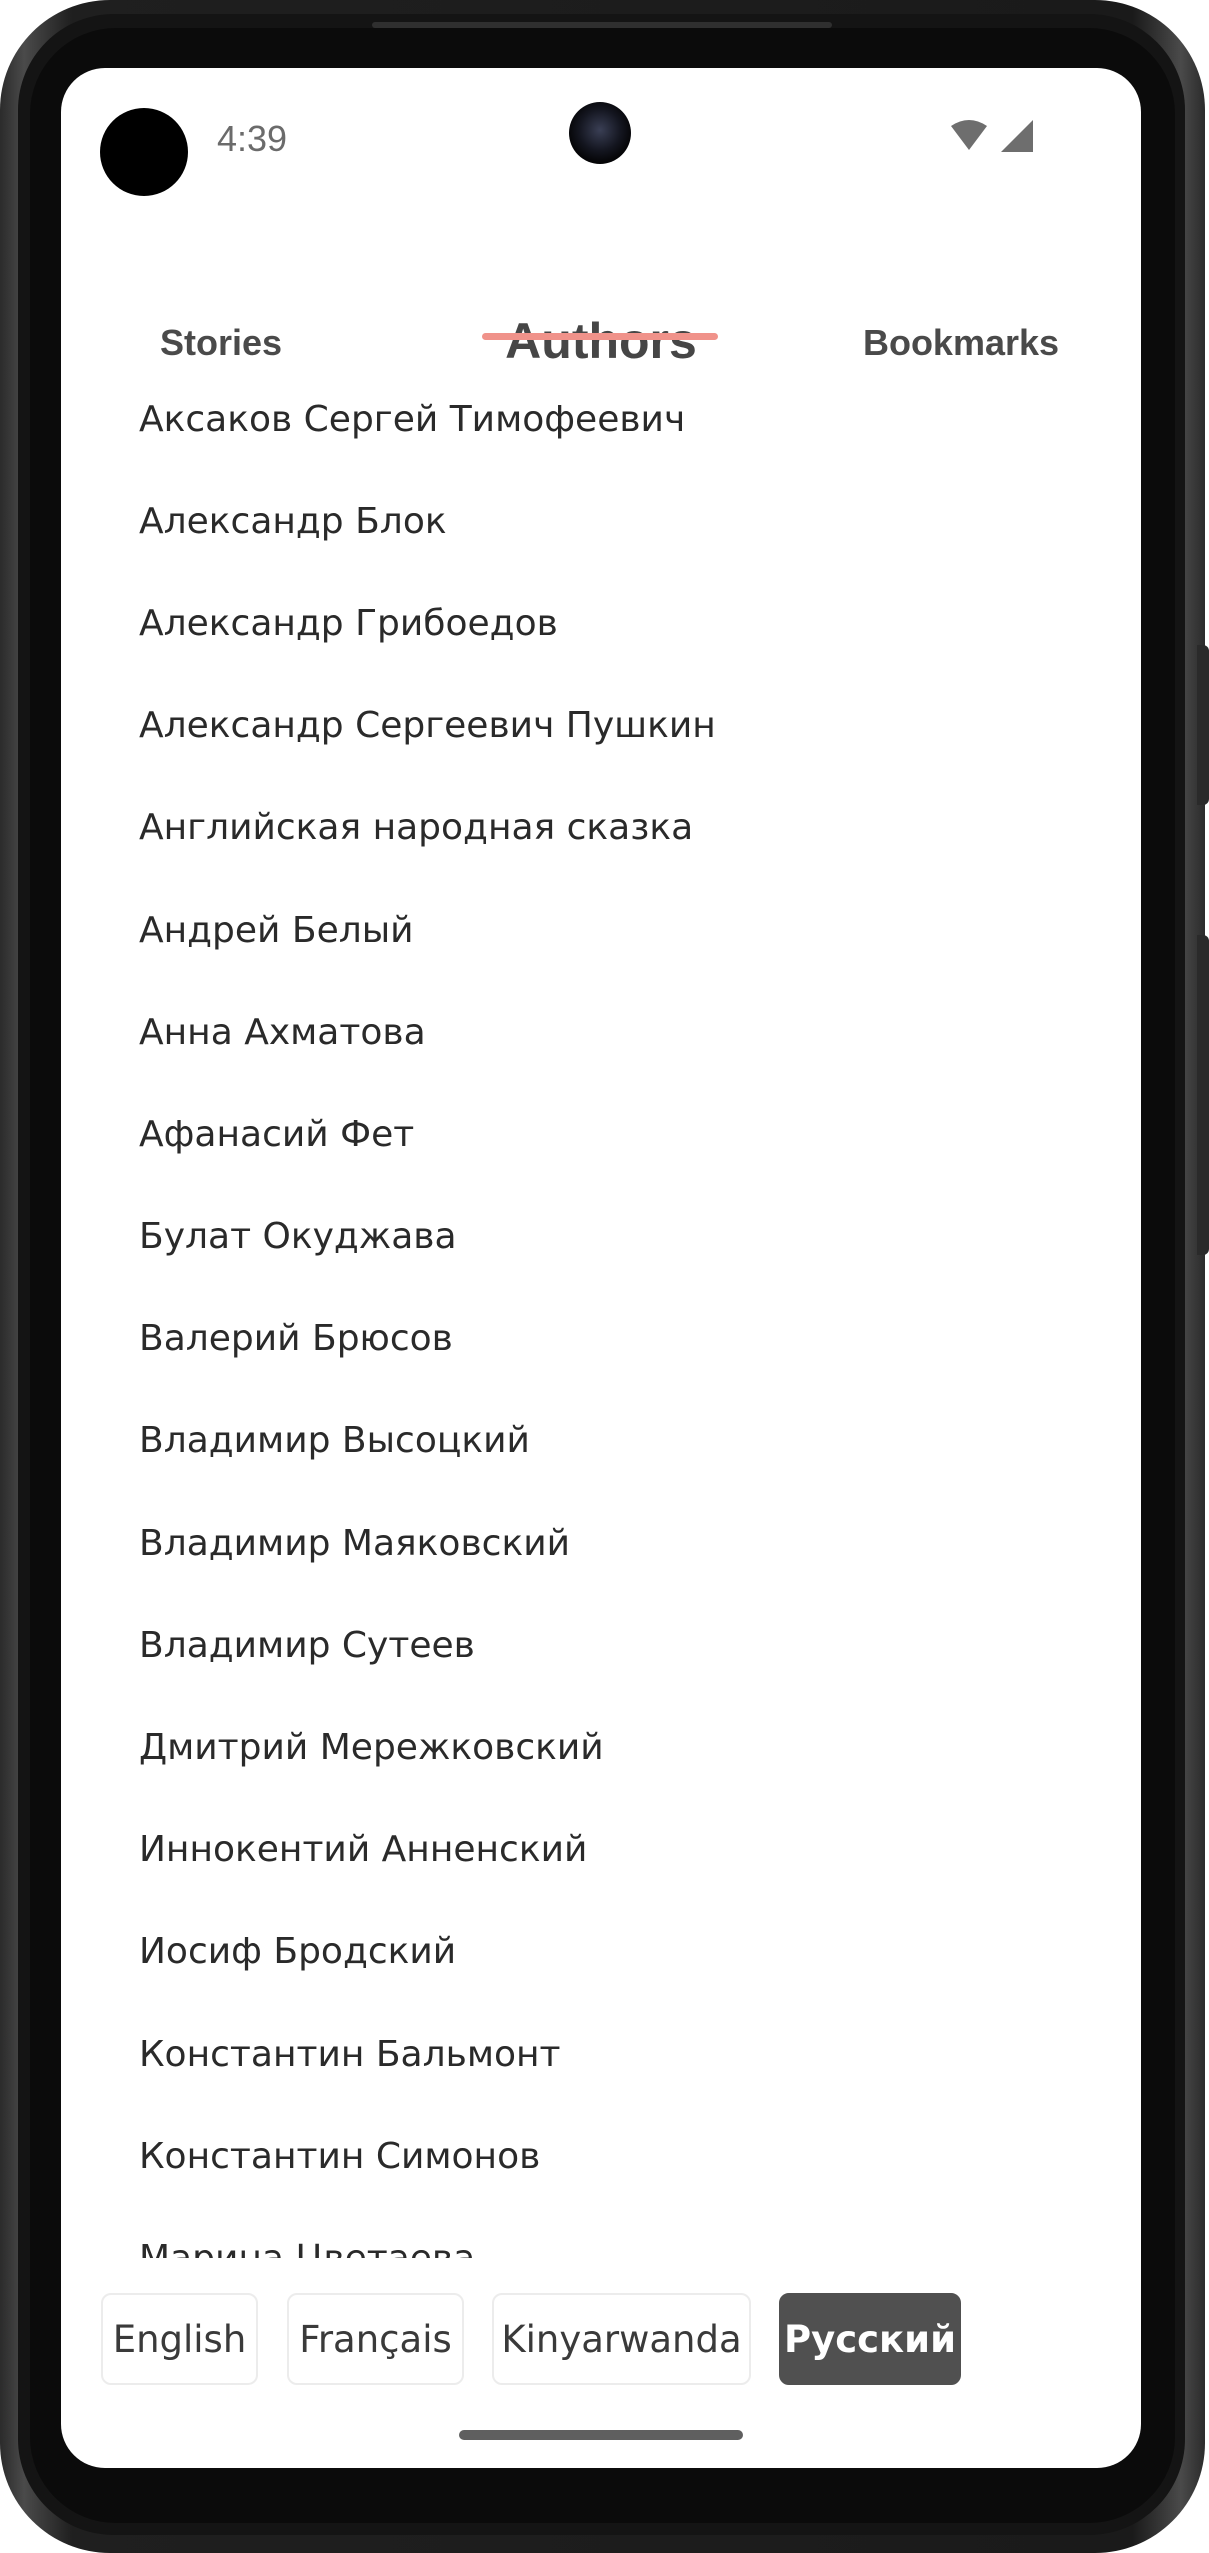  What do you see at coordinates (600, 336) in the screenshot?
I see `tab-selected-indicator` at bounding box center [600, 336].